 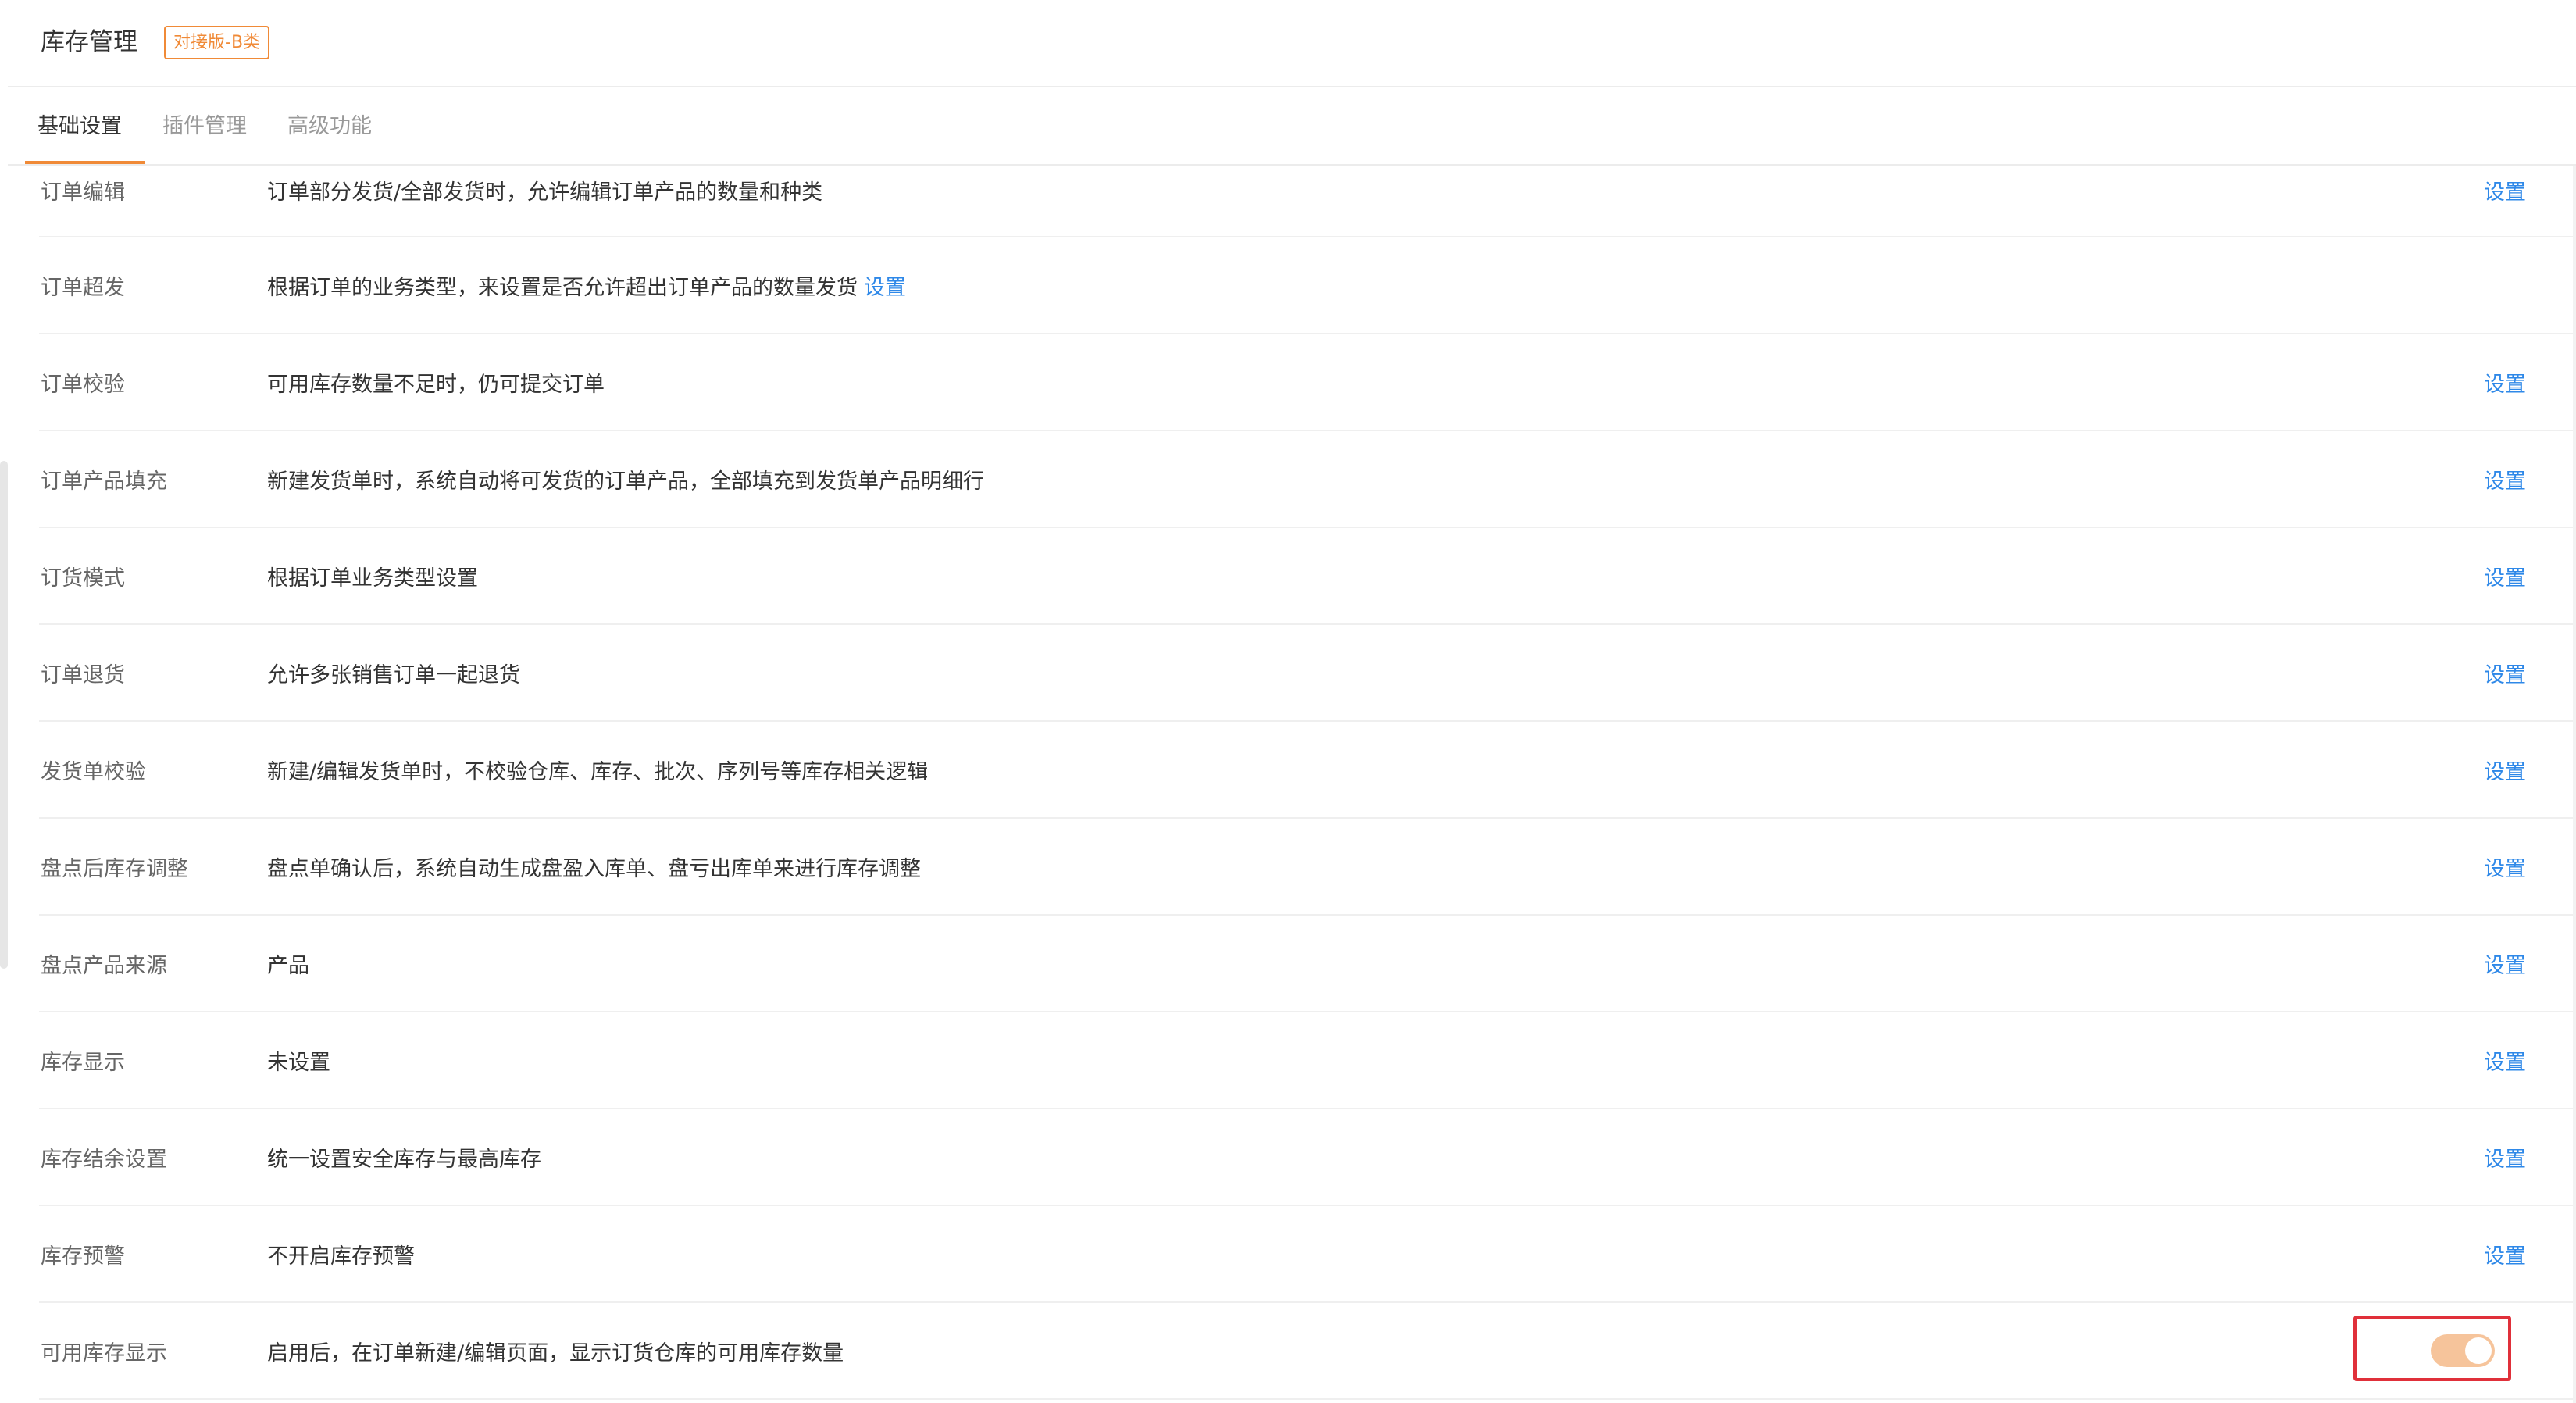 What do you see at coordinates (1306, 1158) in the screenshot?
I see `setting-row-stock-balance: 库存结余设置 统一设置安全库存与最高库存 设置` at bounding box center [1306, 1158].